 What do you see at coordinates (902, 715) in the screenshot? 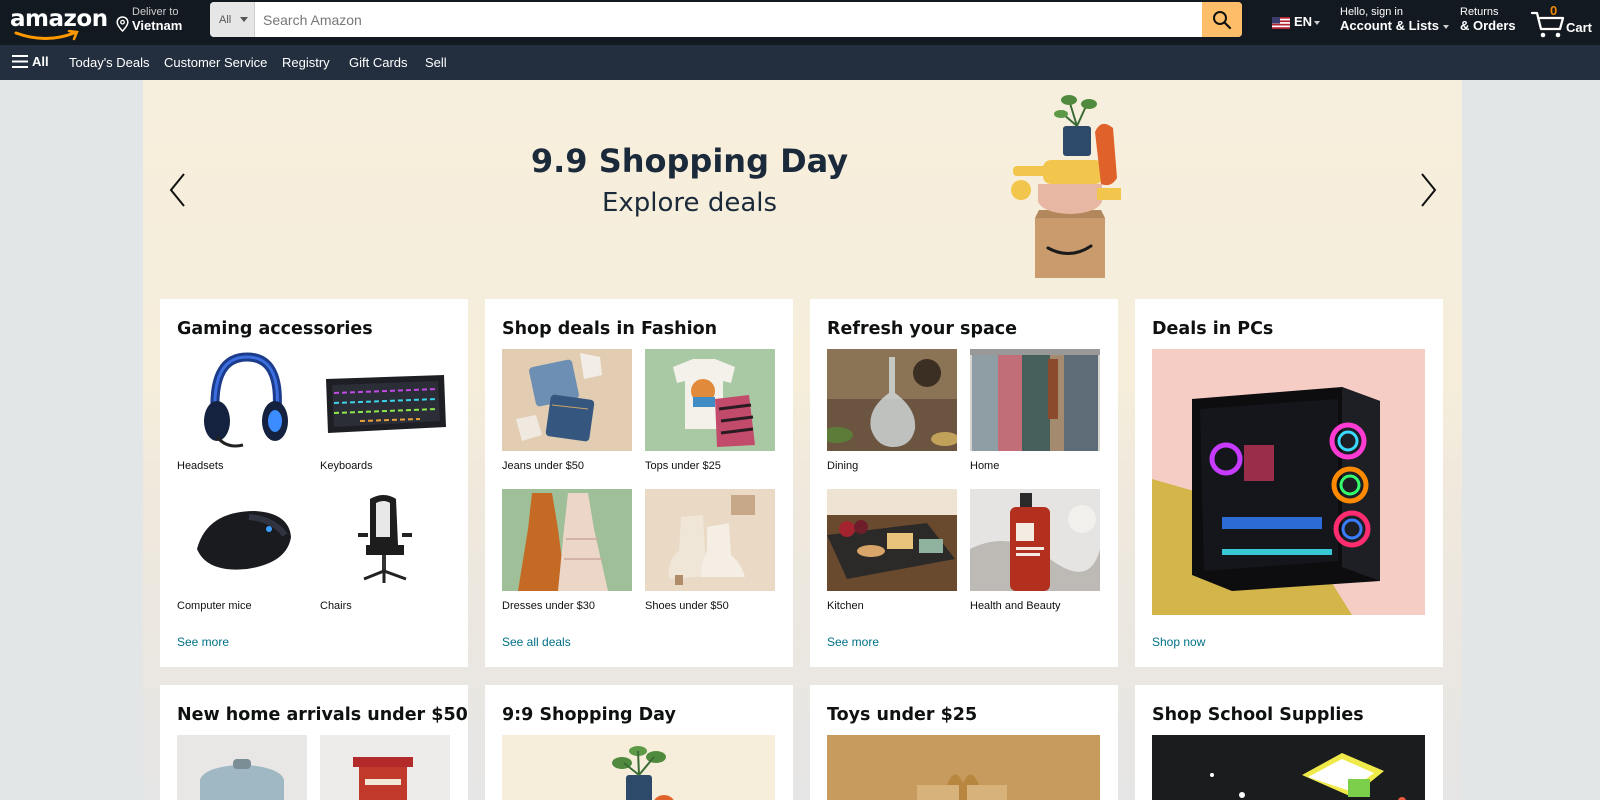
I see `card-title: Toys under $25` at bounding box center [902, 715].